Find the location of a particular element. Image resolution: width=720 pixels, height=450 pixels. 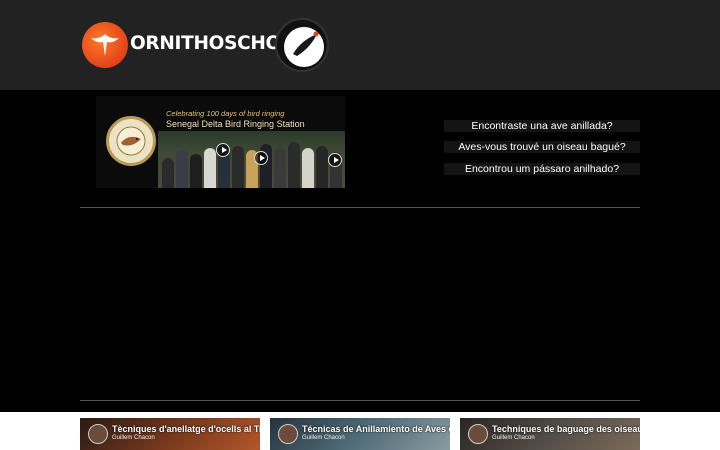

video-title: Técnicas de Anillamiento de Aves e is located at coordinates (376, 429).